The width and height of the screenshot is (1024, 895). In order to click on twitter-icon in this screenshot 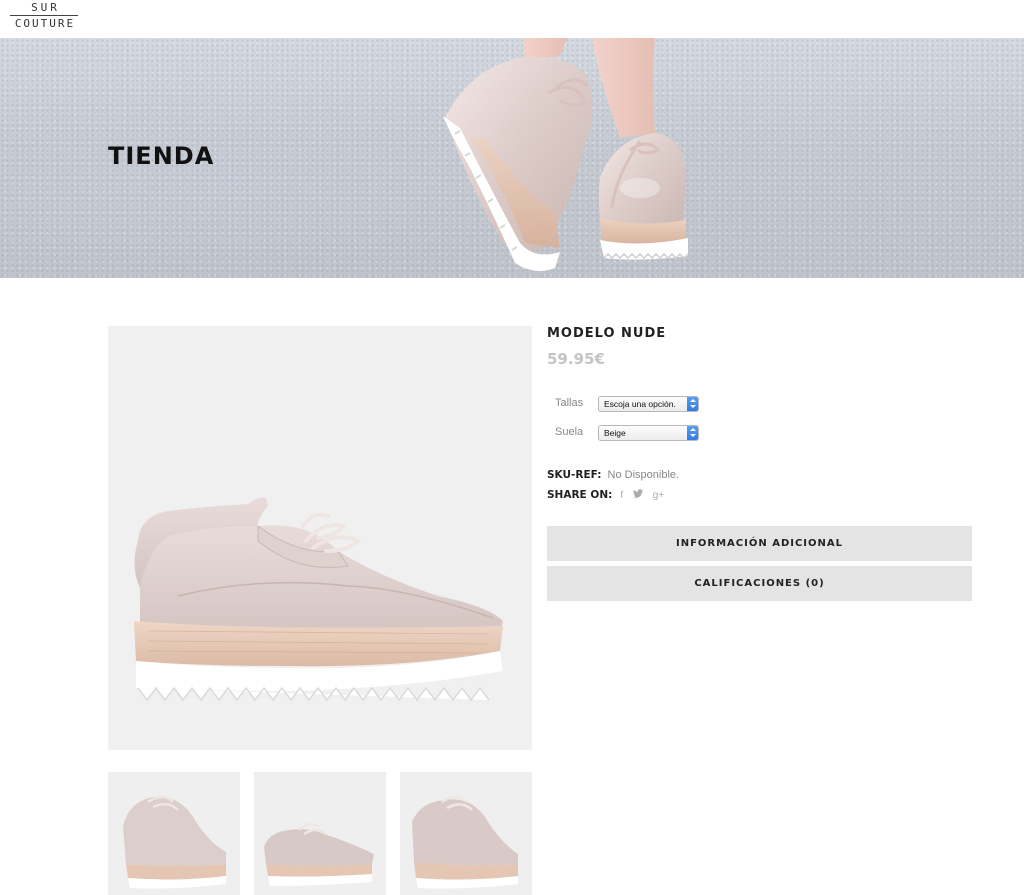, I will do `click(637, 495)`.